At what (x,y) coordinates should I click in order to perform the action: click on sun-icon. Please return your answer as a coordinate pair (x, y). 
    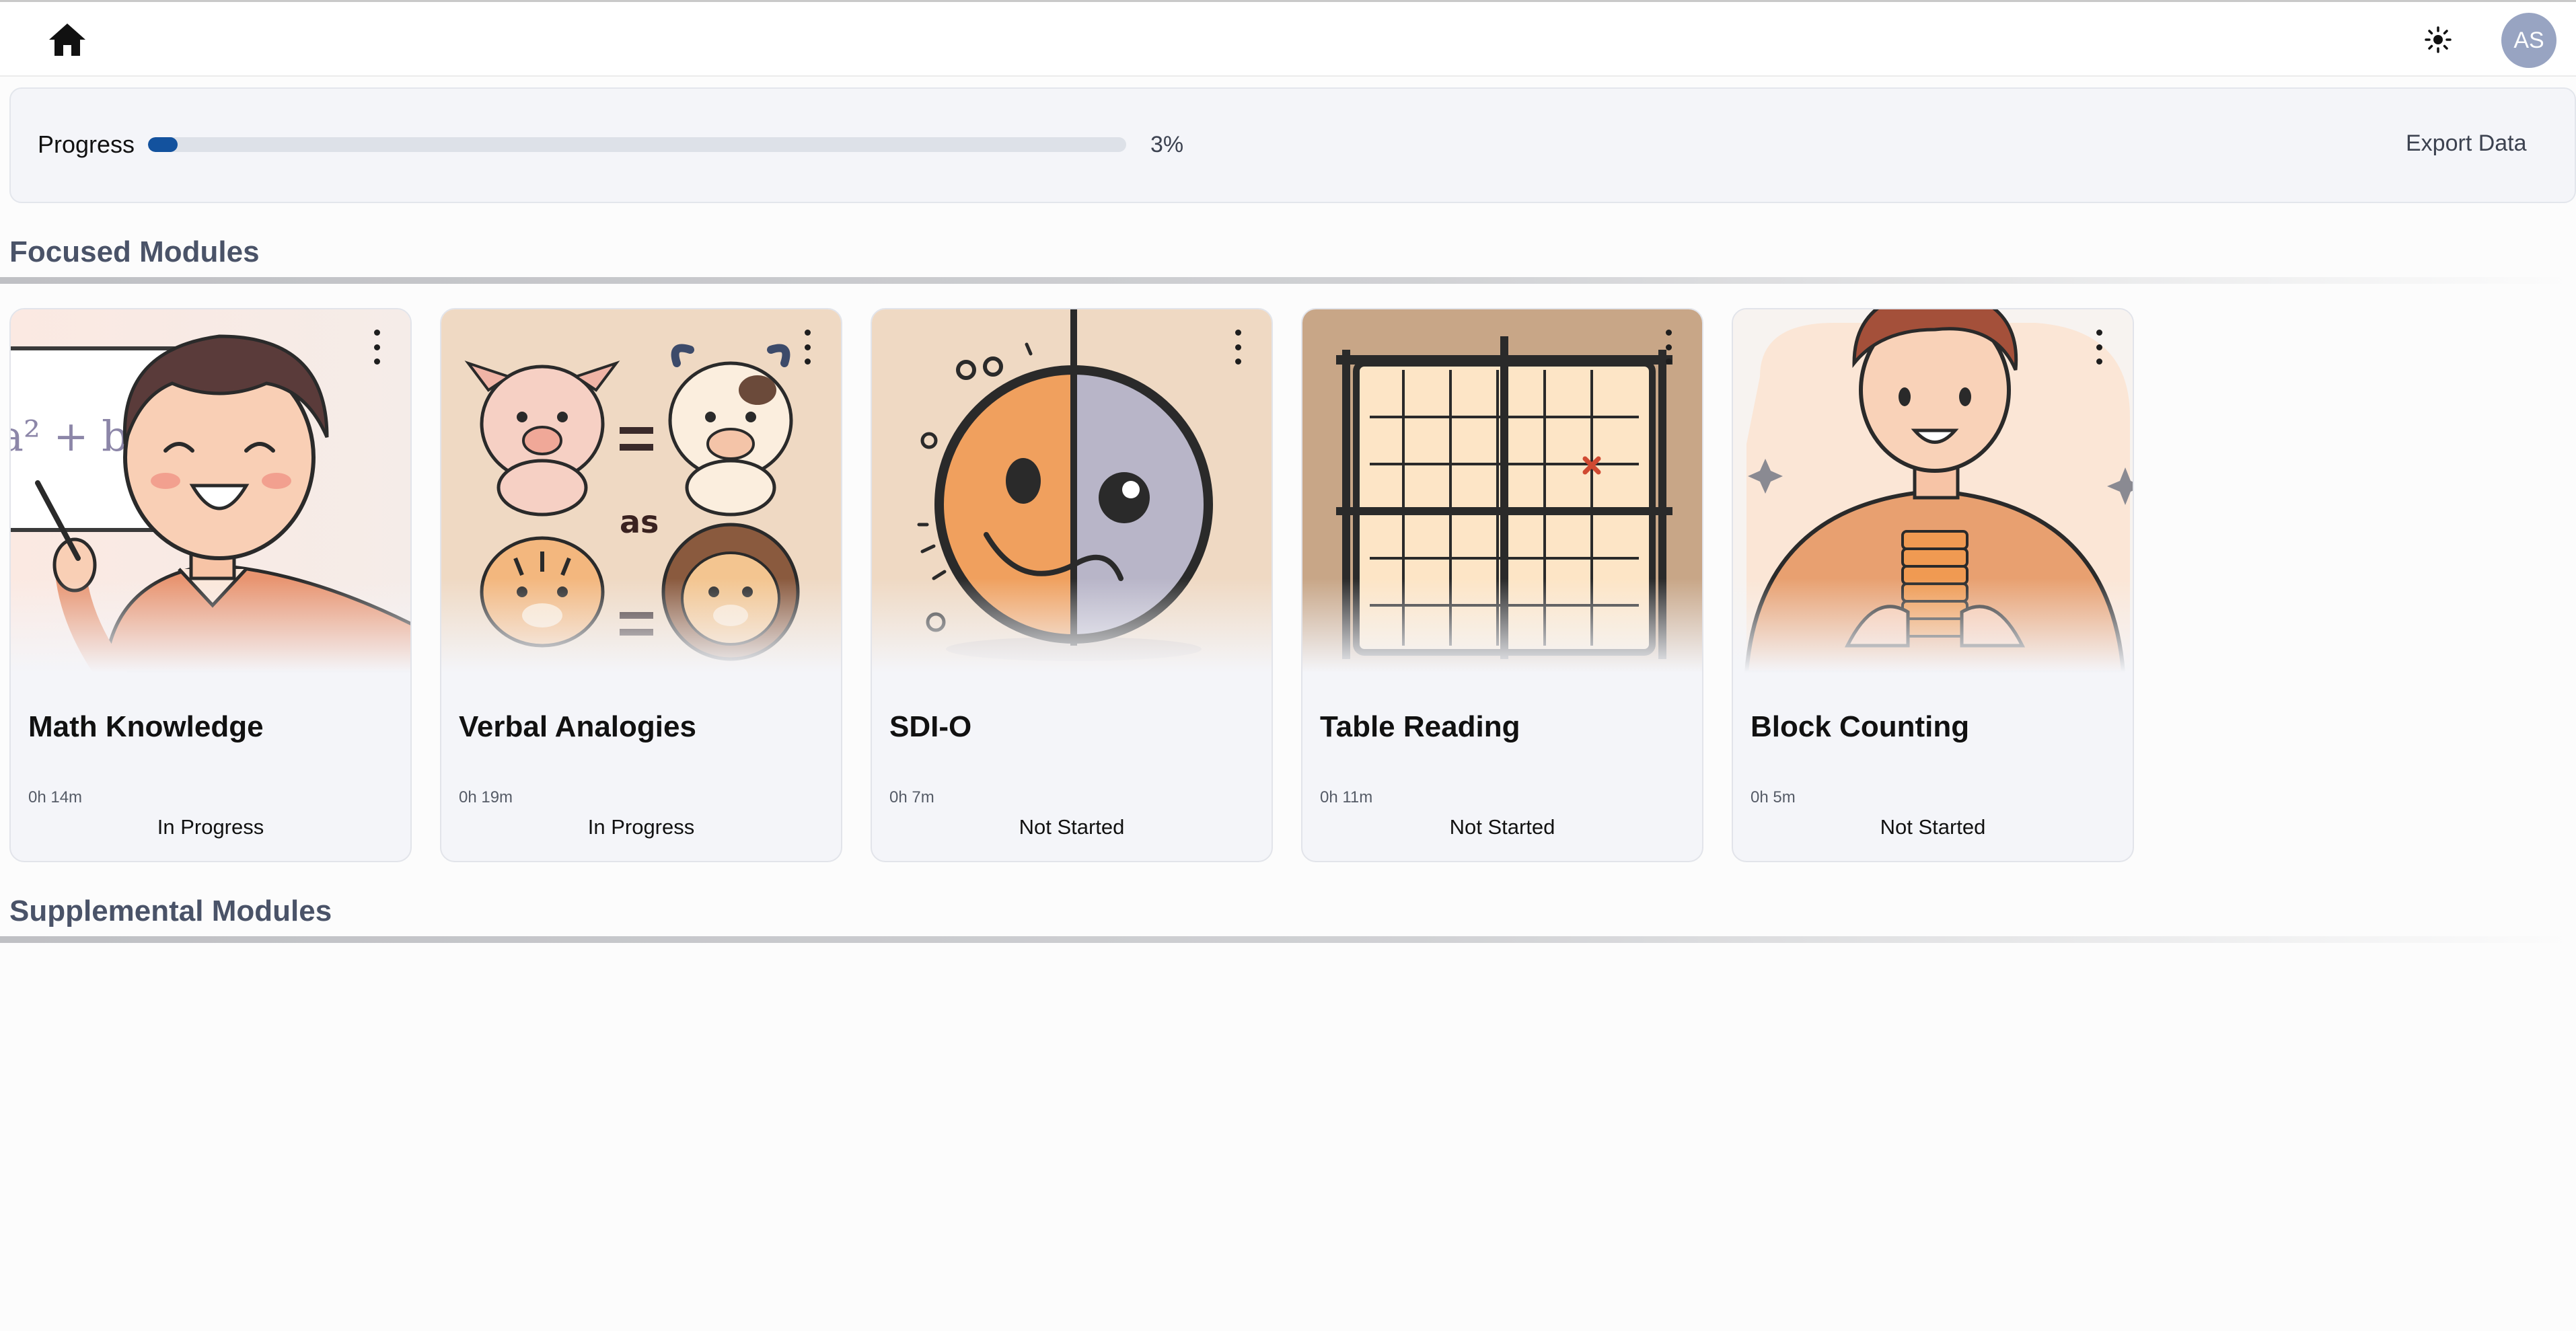
    Looking at the image, I should click on (2438, 39).